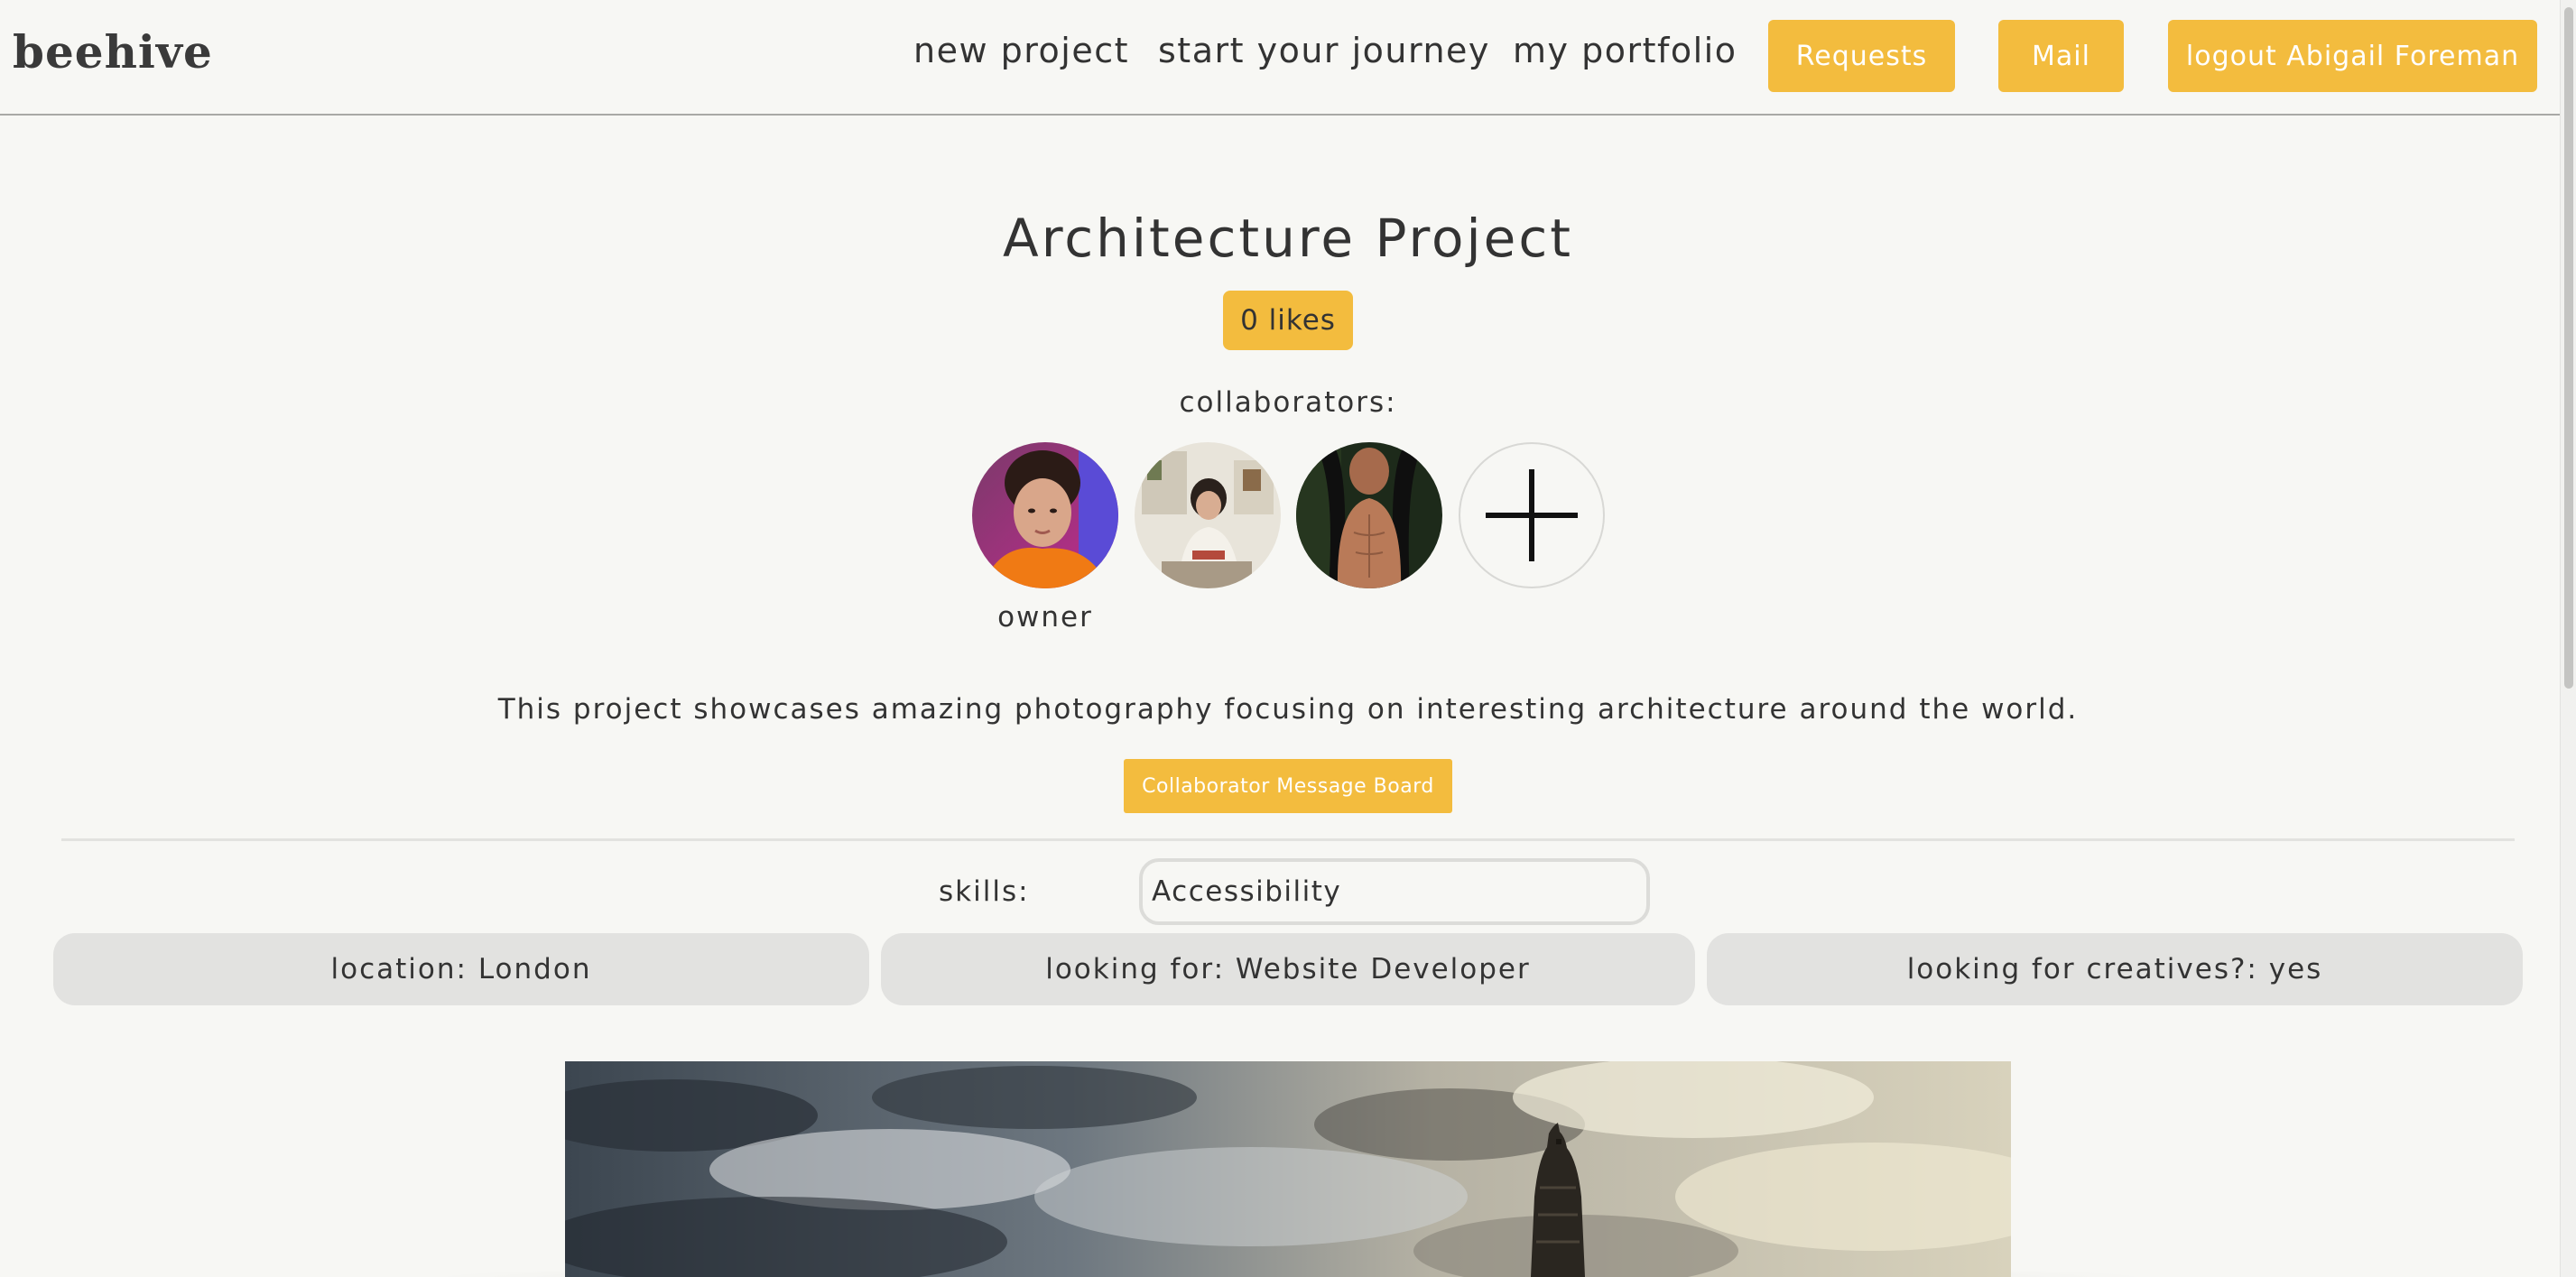 The height and width of the screenshot is (1277, 2576). What do you see at coordinates (2115, 969) in the screenshot?
I see `looking-for-creatives-pill: looking for creatives?: yes` at bounding box center [2115, 969].